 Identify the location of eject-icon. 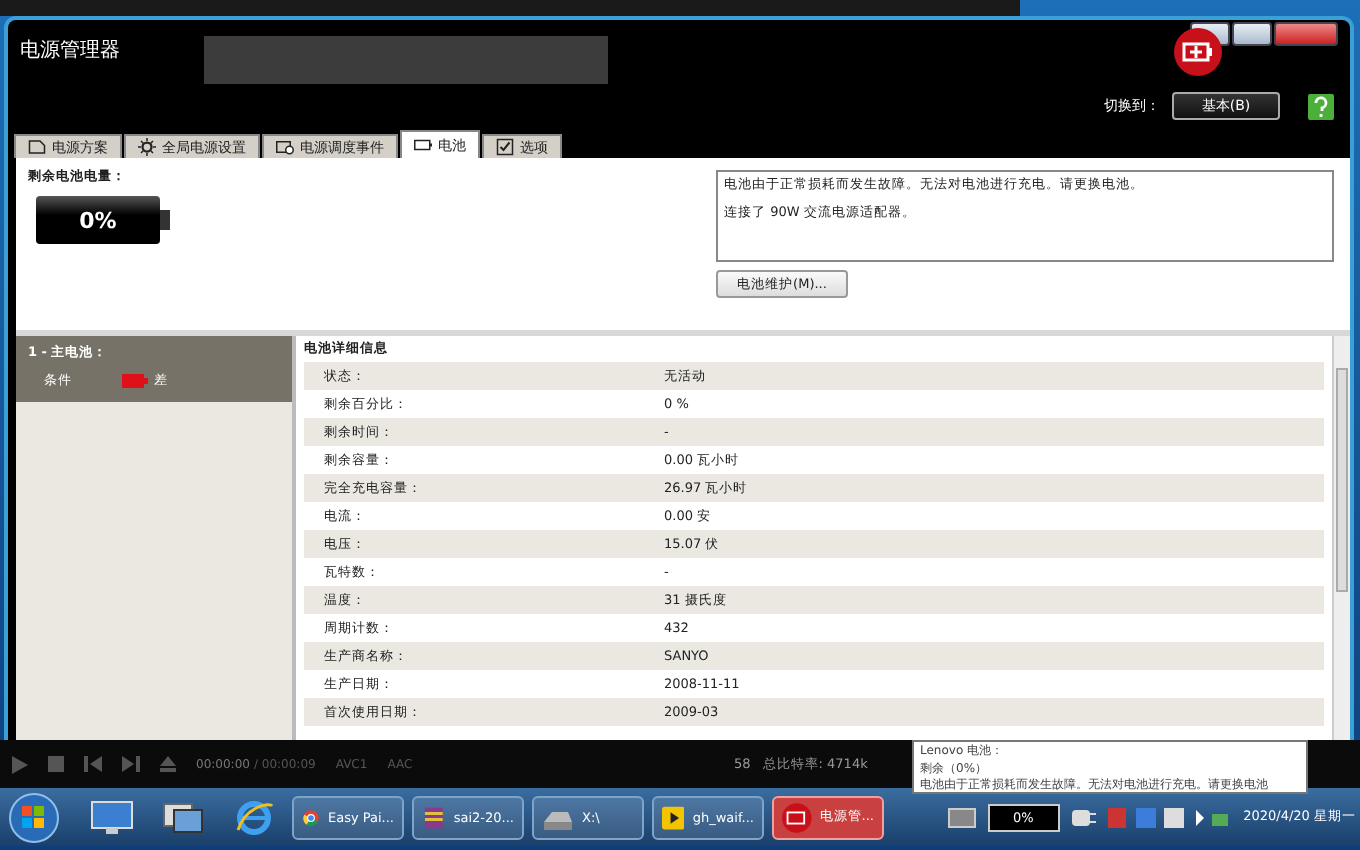
(168, 764).